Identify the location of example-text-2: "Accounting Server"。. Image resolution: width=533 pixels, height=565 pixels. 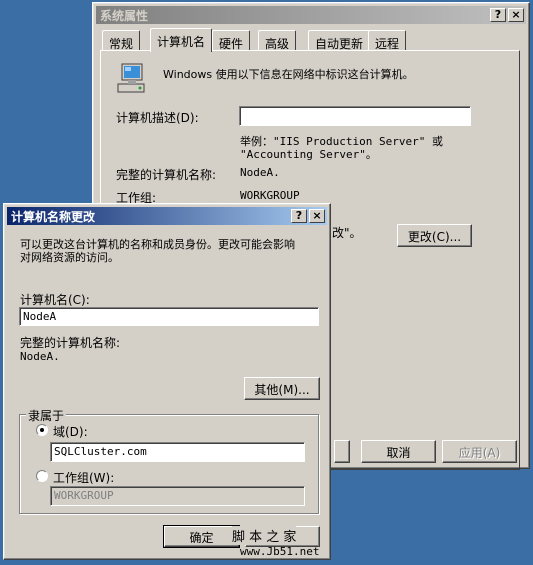
(308, 154).